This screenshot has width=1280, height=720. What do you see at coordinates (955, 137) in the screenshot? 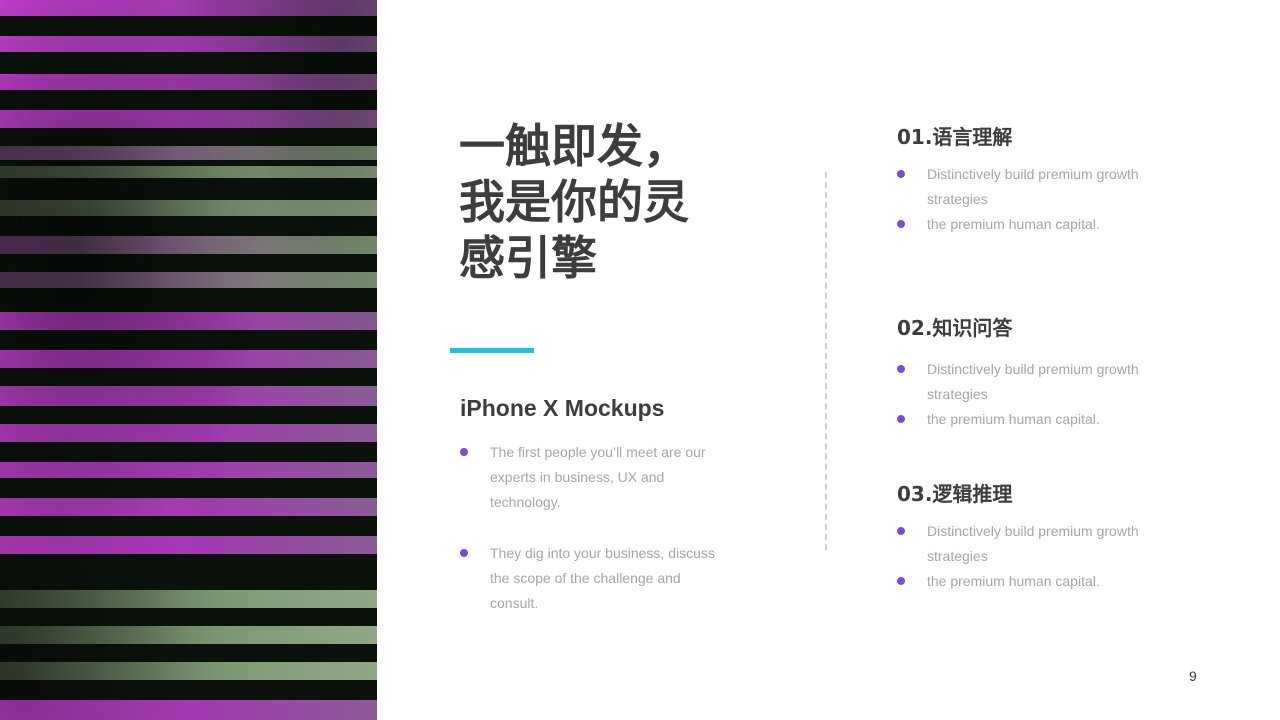
I see `section-title: 01.语言理解` at bounding box center [955, 137].